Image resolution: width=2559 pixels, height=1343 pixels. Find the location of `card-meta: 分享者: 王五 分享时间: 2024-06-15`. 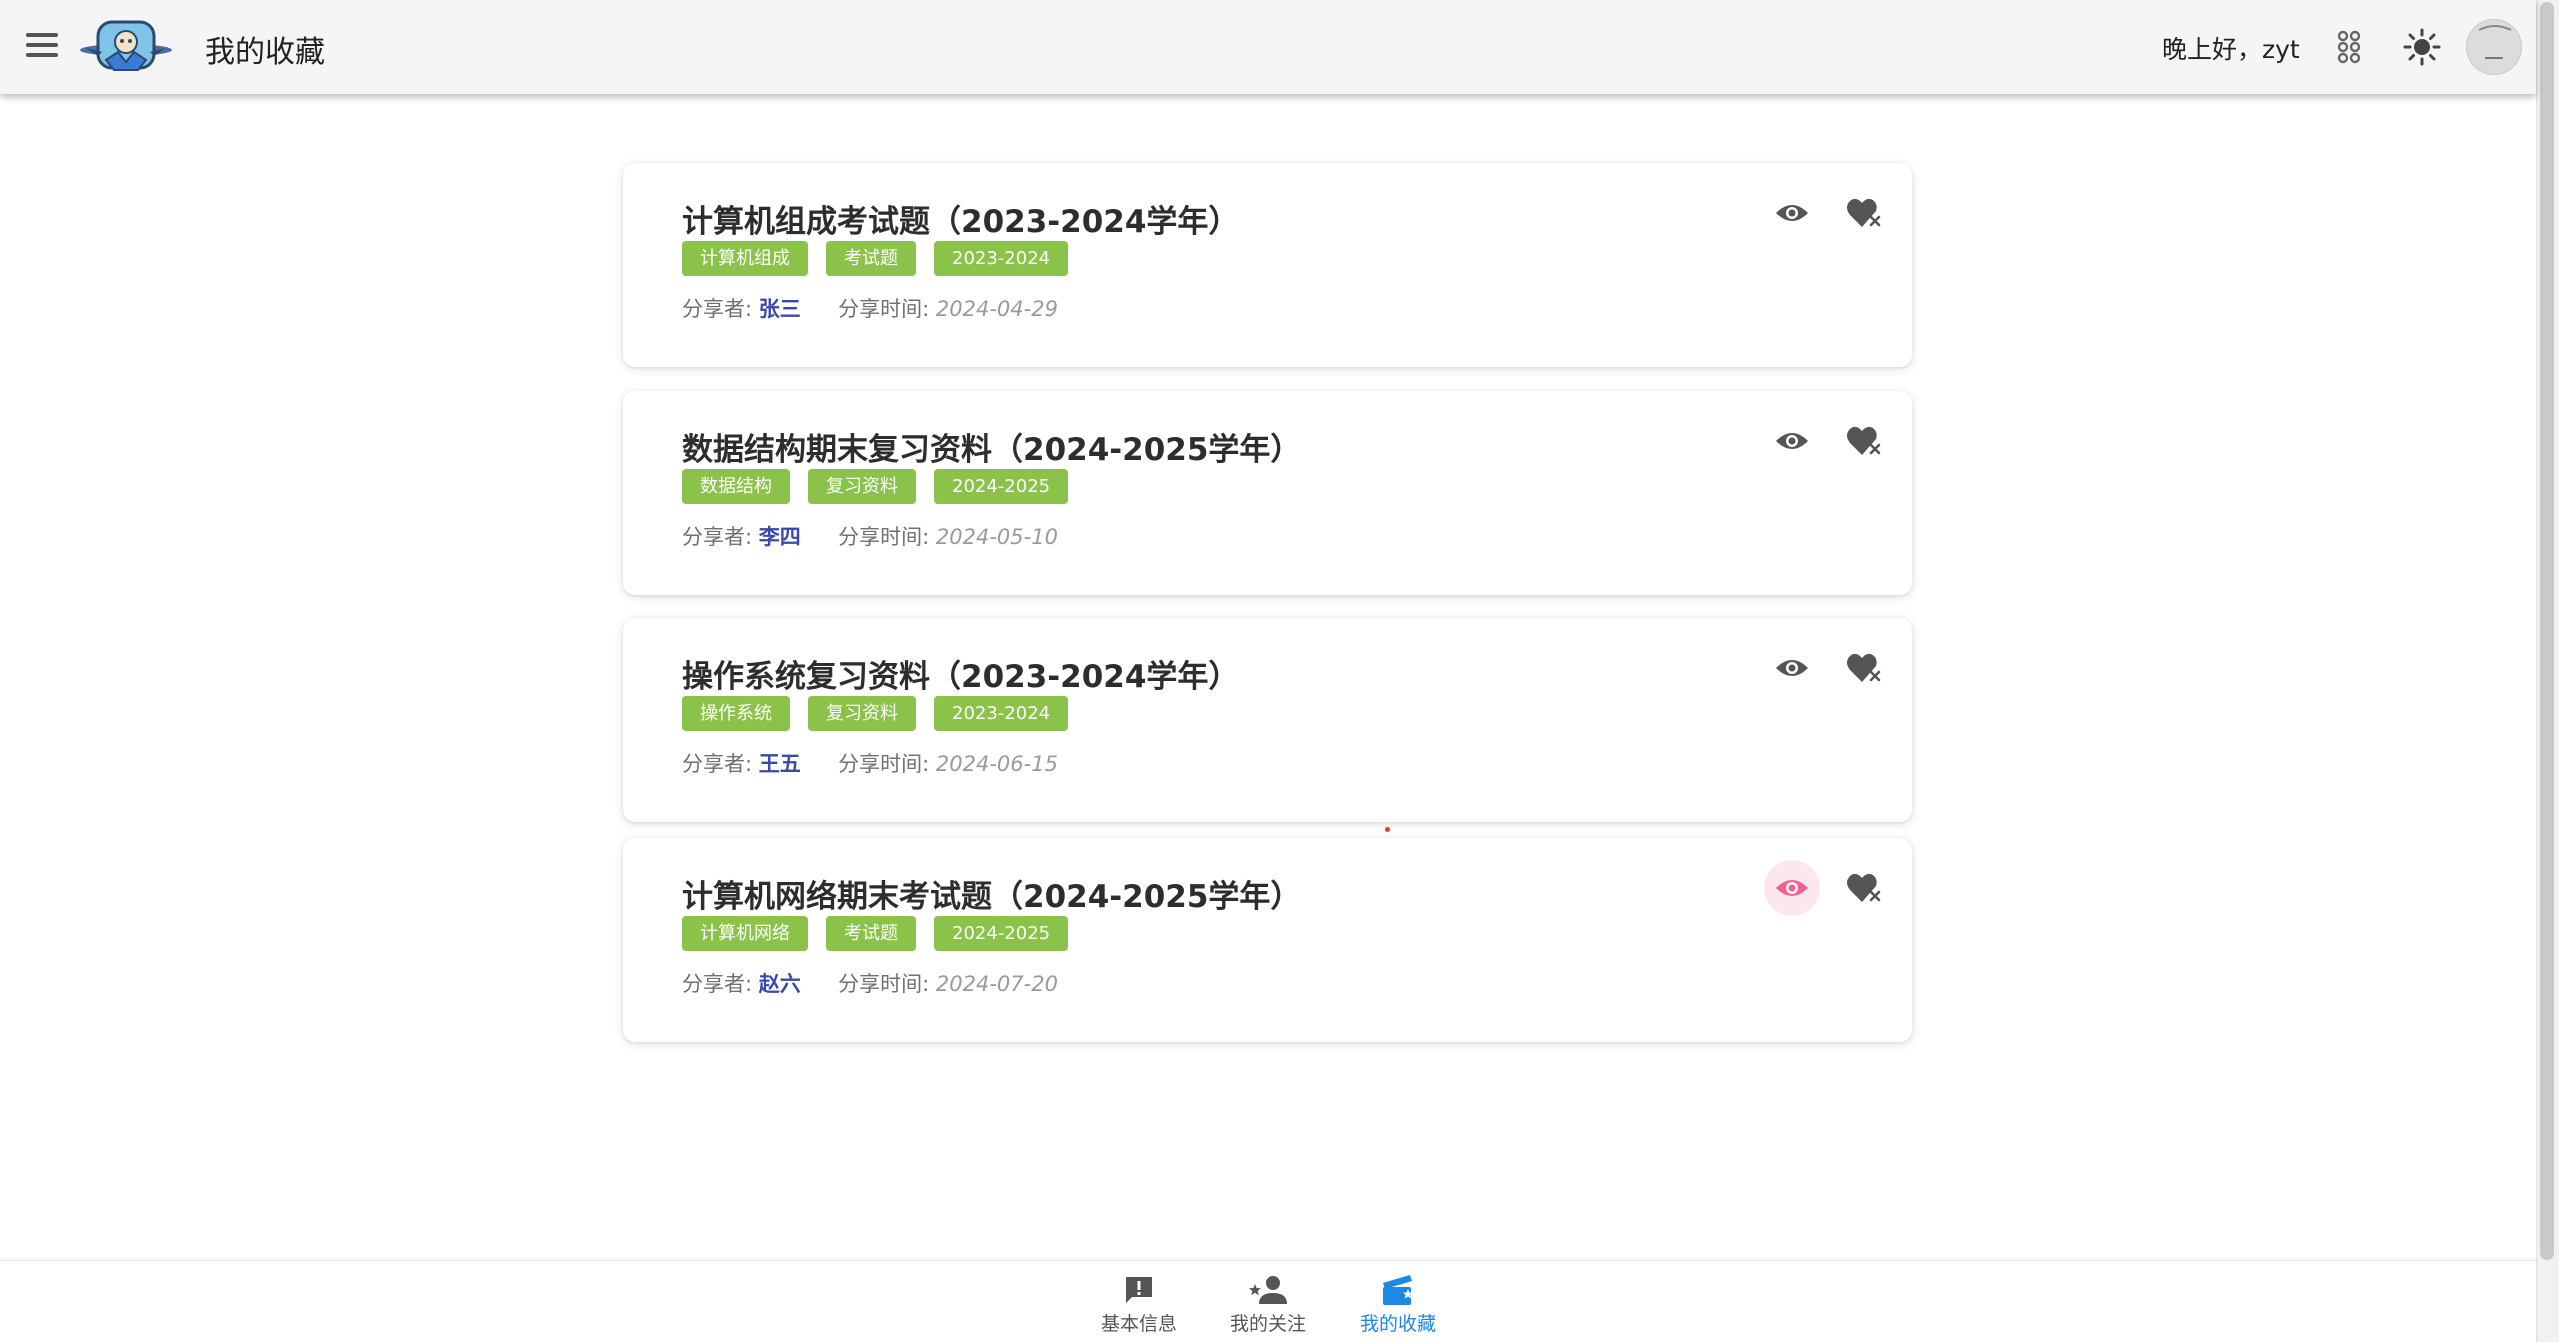

card-meta: 分享者: 王五 分享时间: 2024-06-15 is located at coordinates (870, 763).